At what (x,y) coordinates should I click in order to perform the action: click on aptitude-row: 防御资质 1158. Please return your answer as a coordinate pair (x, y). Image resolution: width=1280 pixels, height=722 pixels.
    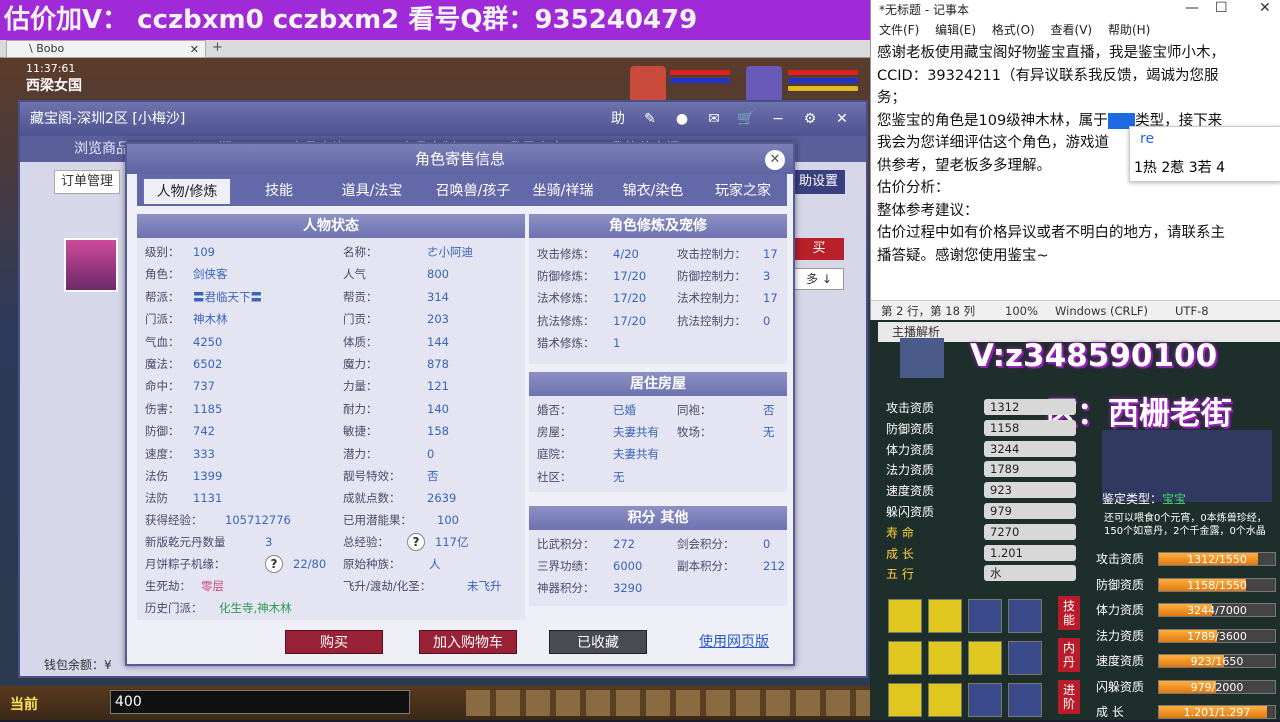
    Looking at the image, I should click on (986, 428).